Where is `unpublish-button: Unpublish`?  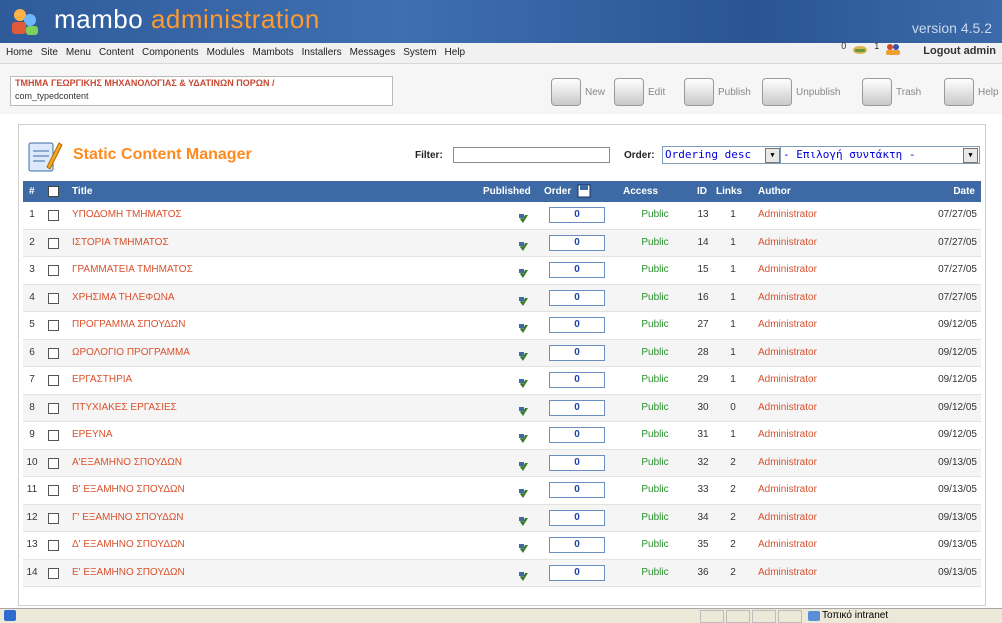
unpublish-button: Unpublish is located at coordinates (801, 92).